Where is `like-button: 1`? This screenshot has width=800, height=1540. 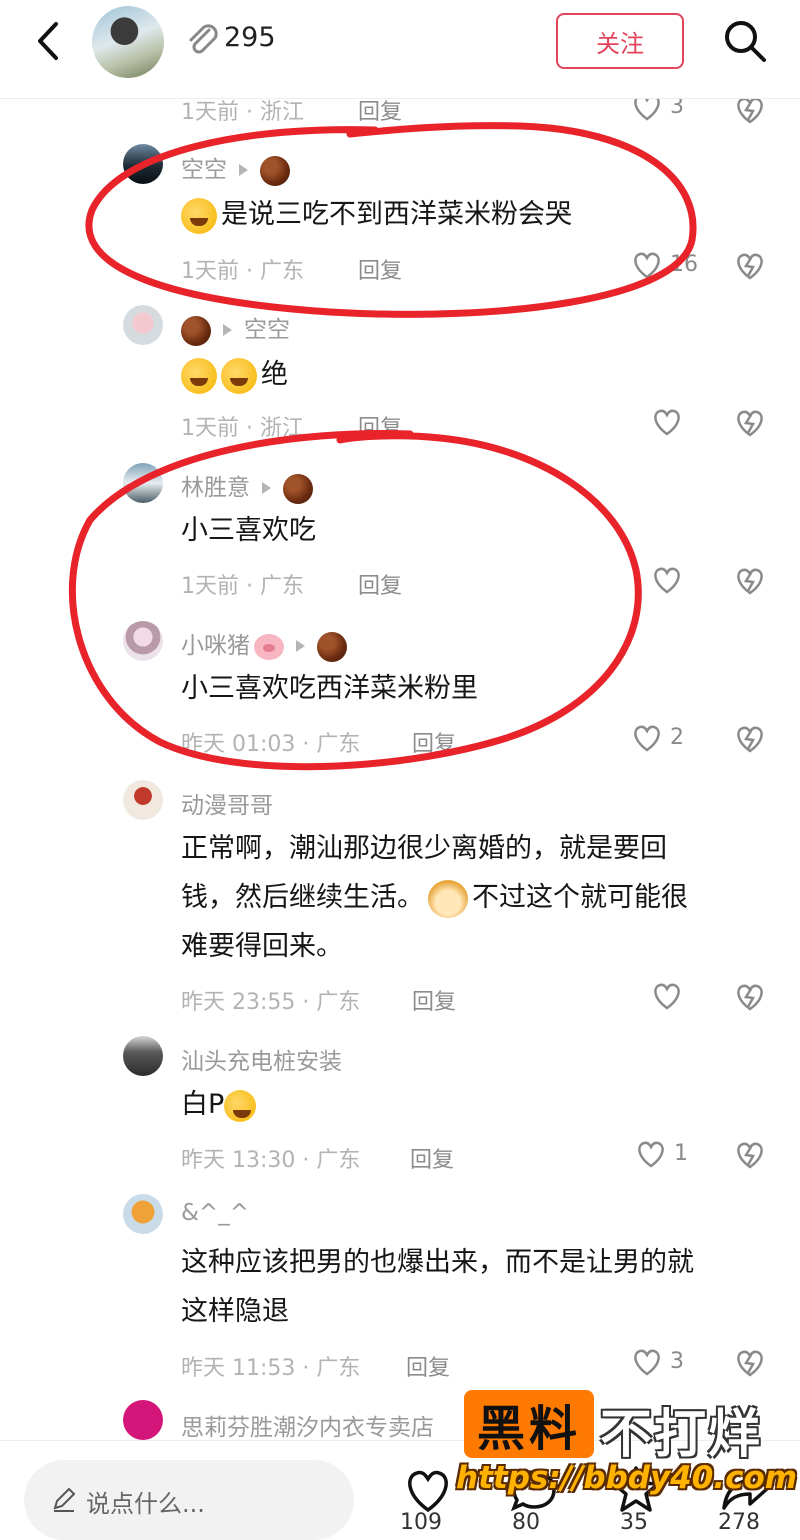 like-button: 1 is located at coordinates (684, 1157).